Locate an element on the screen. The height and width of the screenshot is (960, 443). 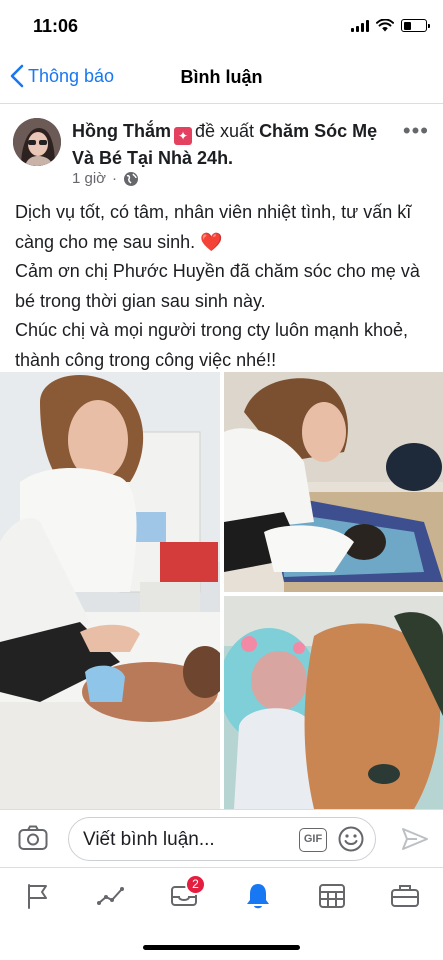
tab-flag is located at coordinates (38, 896).